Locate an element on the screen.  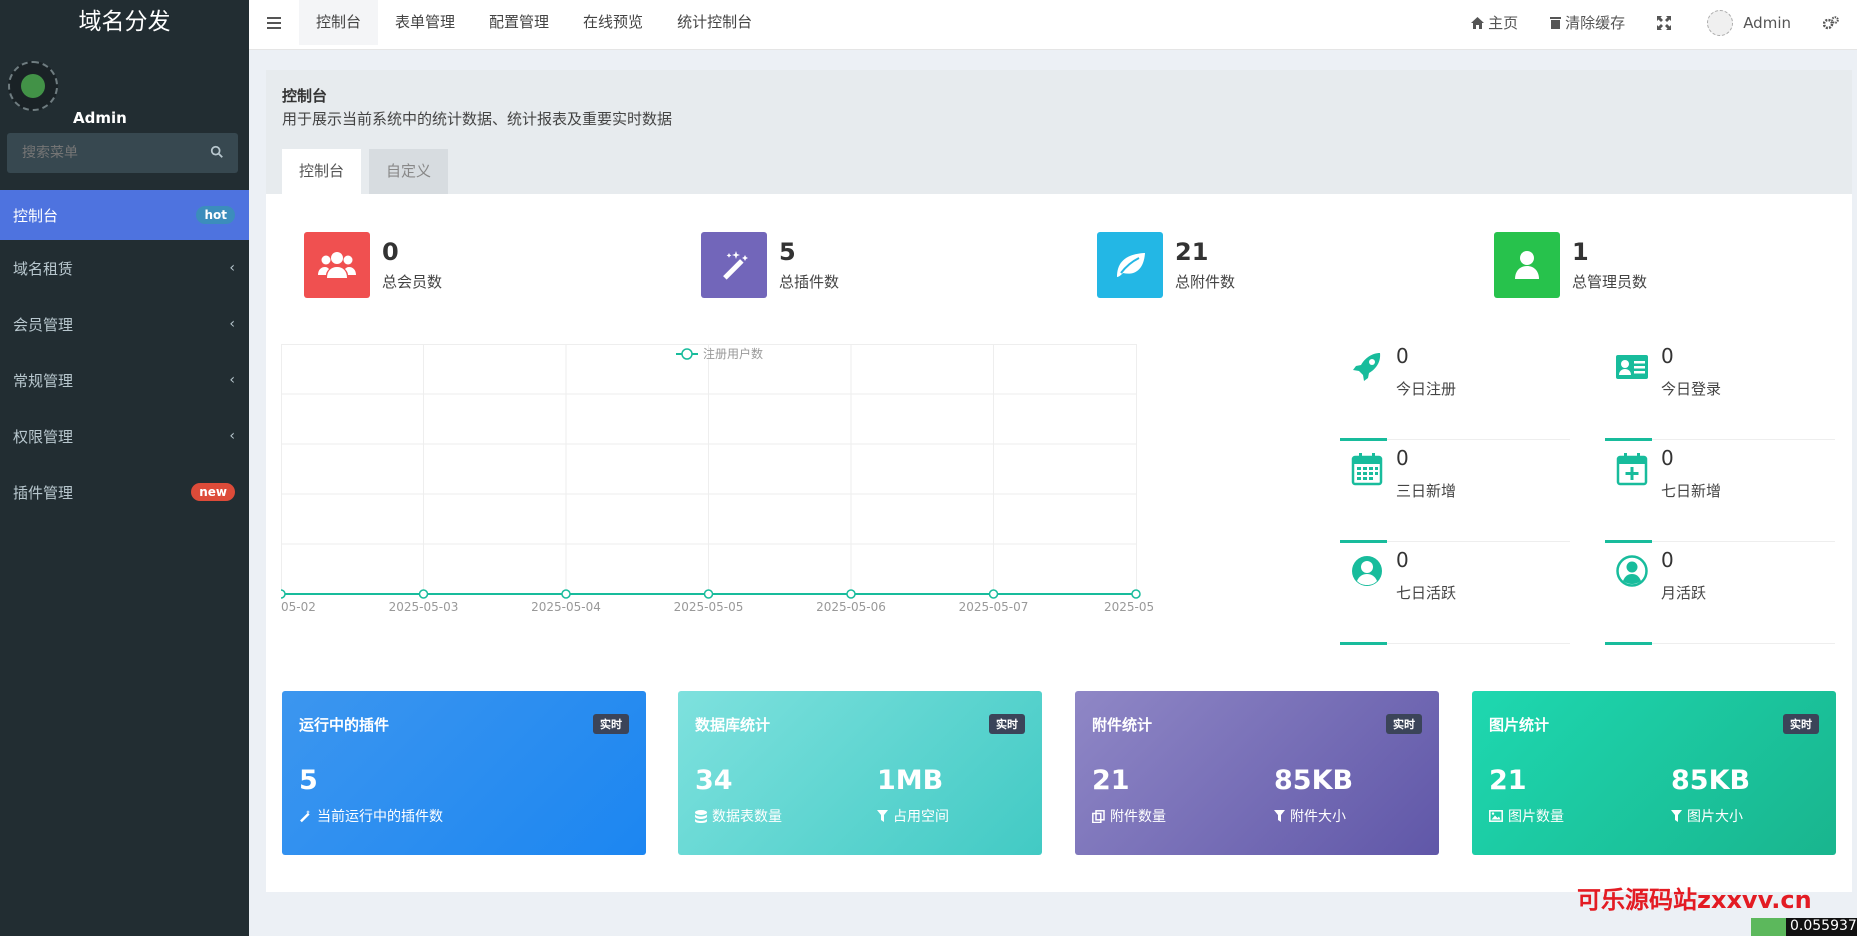
fullscreen-icon is located at coordinates (1664, 22).